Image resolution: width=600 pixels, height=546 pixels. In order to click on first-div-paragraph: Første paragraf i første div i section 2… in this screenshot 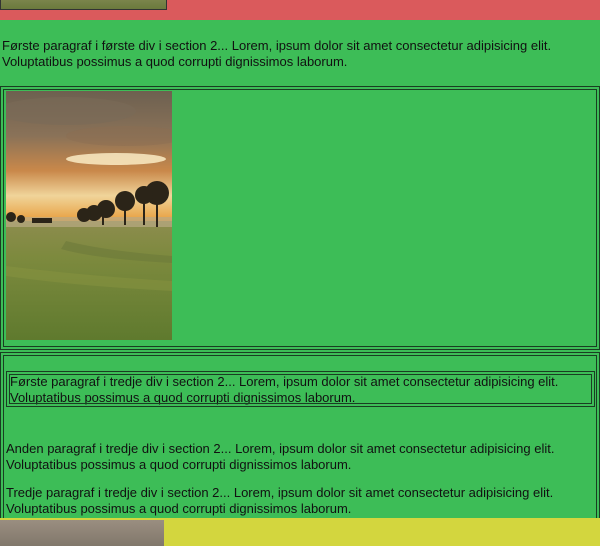, I will do `click(277, 53)`.